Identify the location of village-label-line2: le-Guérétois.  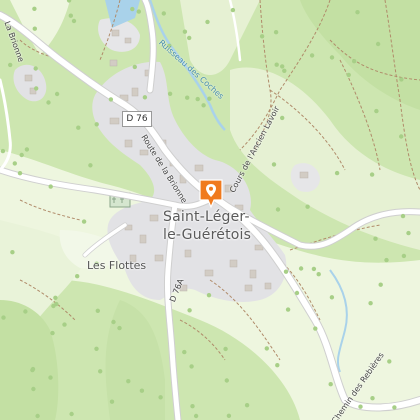
(207, 235).